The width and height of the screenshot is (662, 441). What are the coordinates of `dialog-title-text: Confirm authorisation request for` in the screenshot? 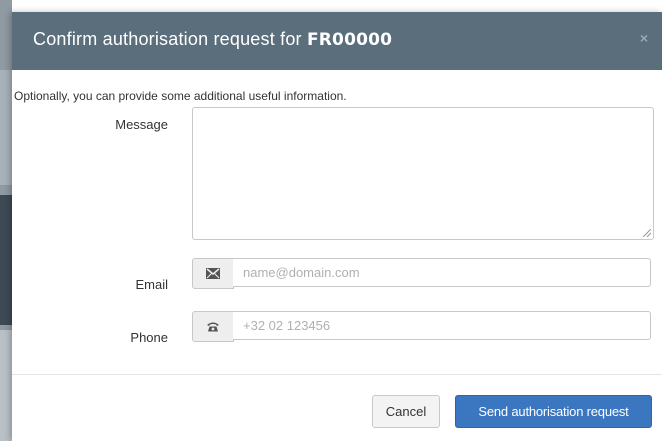 It's located at (170, 39).